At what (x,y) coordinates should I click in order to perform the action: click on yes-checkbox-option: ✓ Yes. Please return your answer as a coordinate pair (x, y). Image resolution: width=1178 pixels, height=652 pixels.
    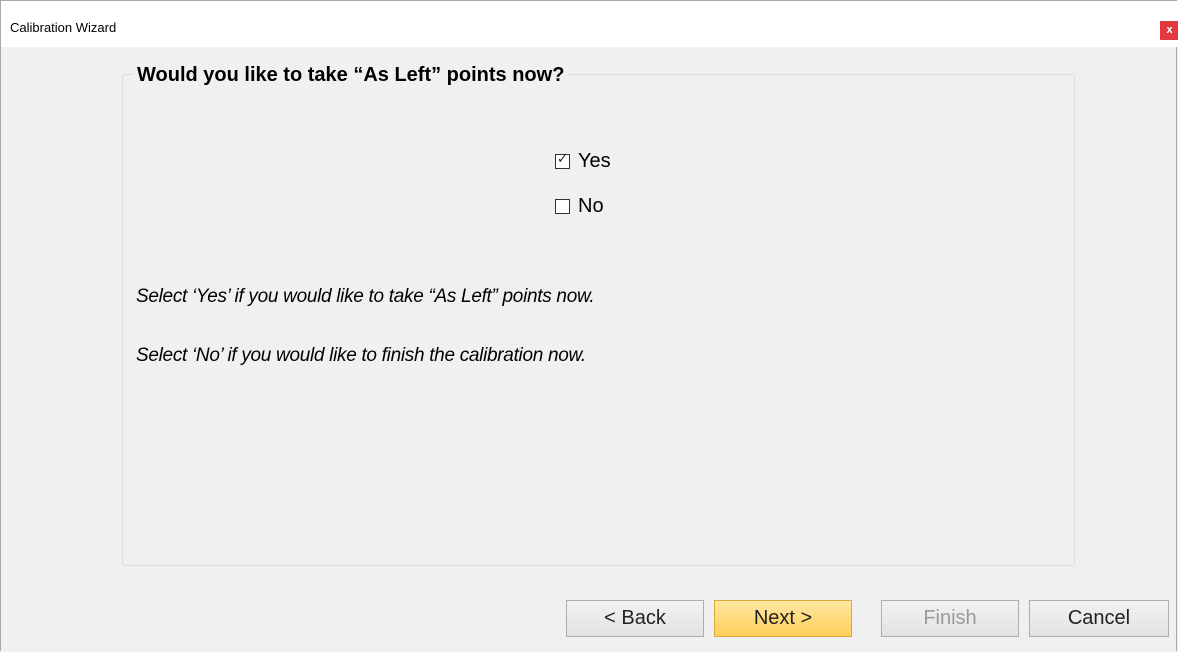
    Looking at the image, I should click on (583, 161).